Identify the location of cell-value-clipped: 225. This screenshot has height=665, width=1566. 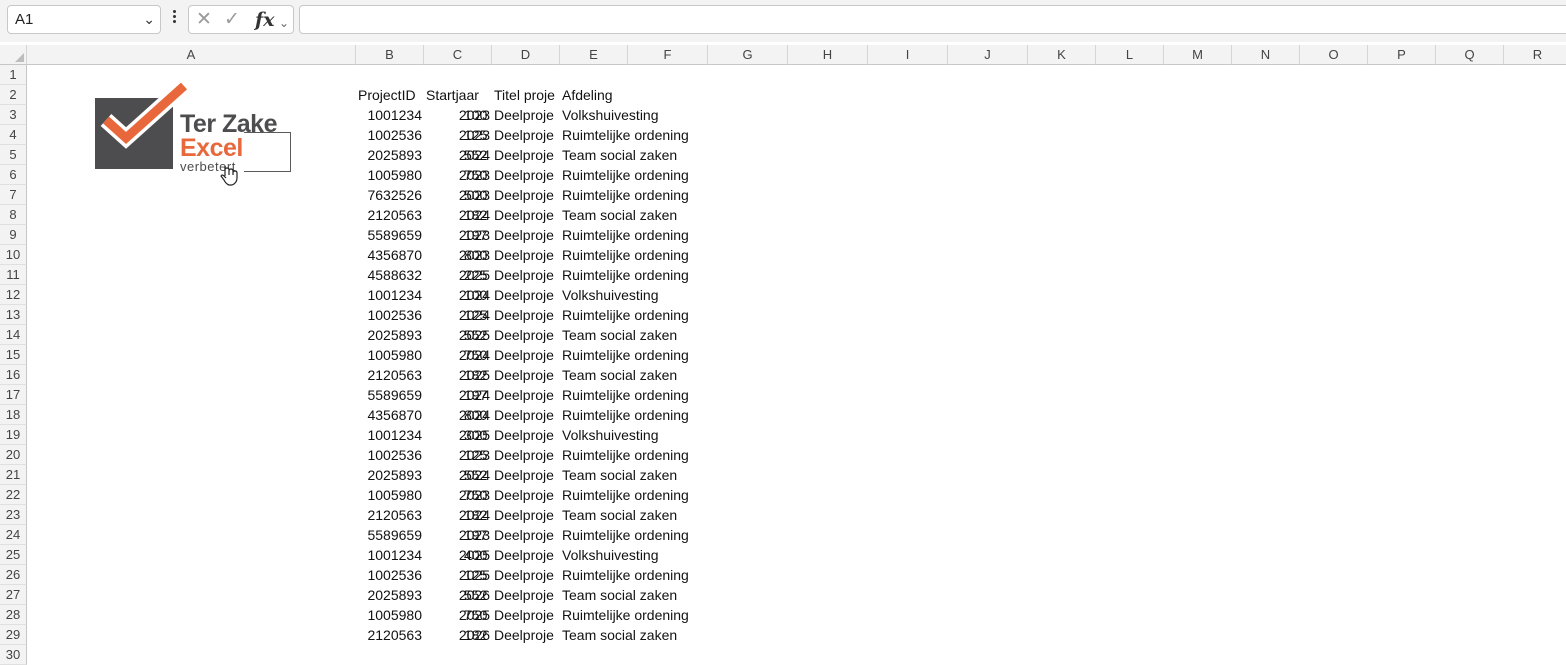
(477, 275).